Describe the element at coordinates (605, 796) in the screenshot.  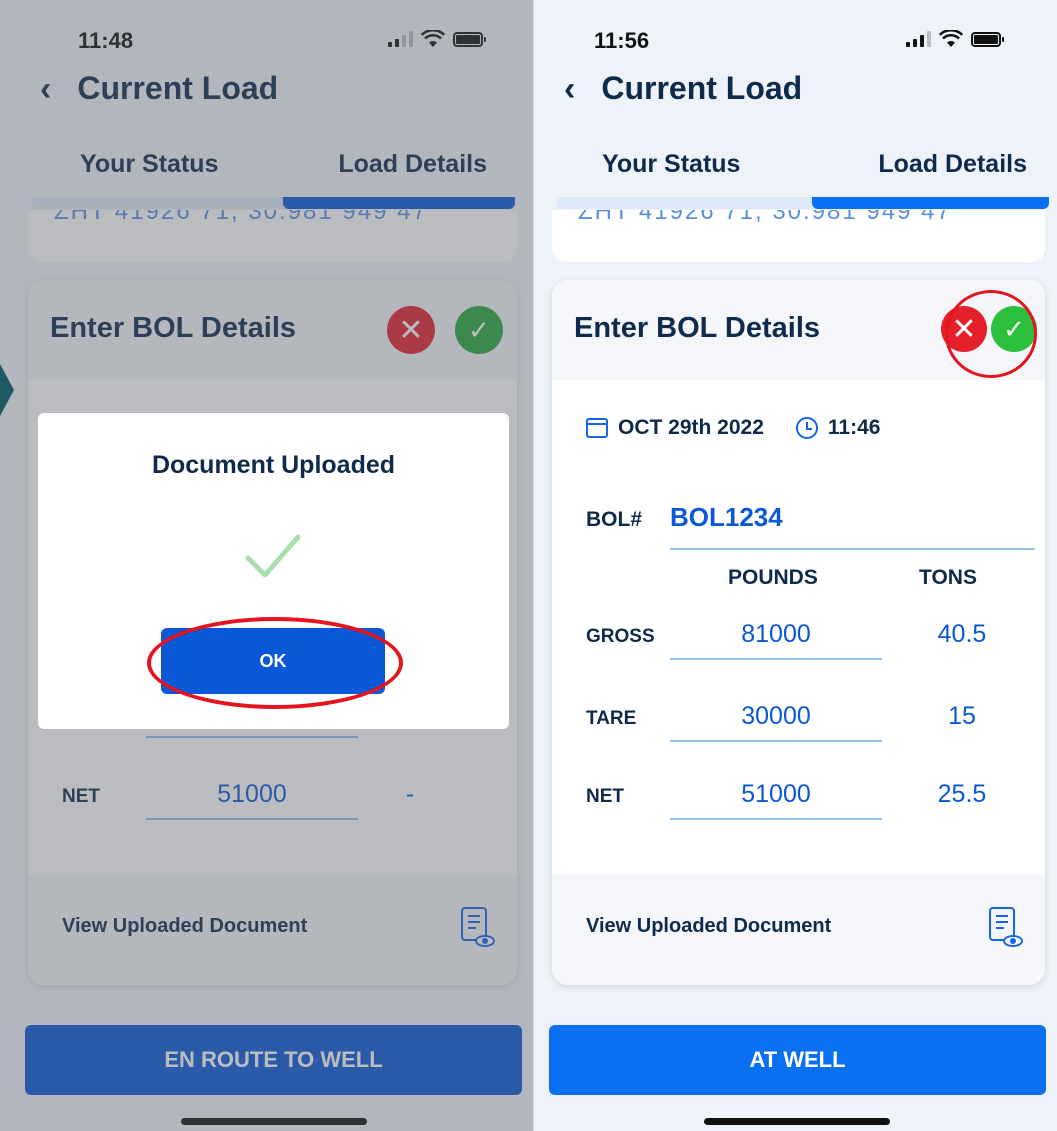
I see `net-label: NET` at that location.